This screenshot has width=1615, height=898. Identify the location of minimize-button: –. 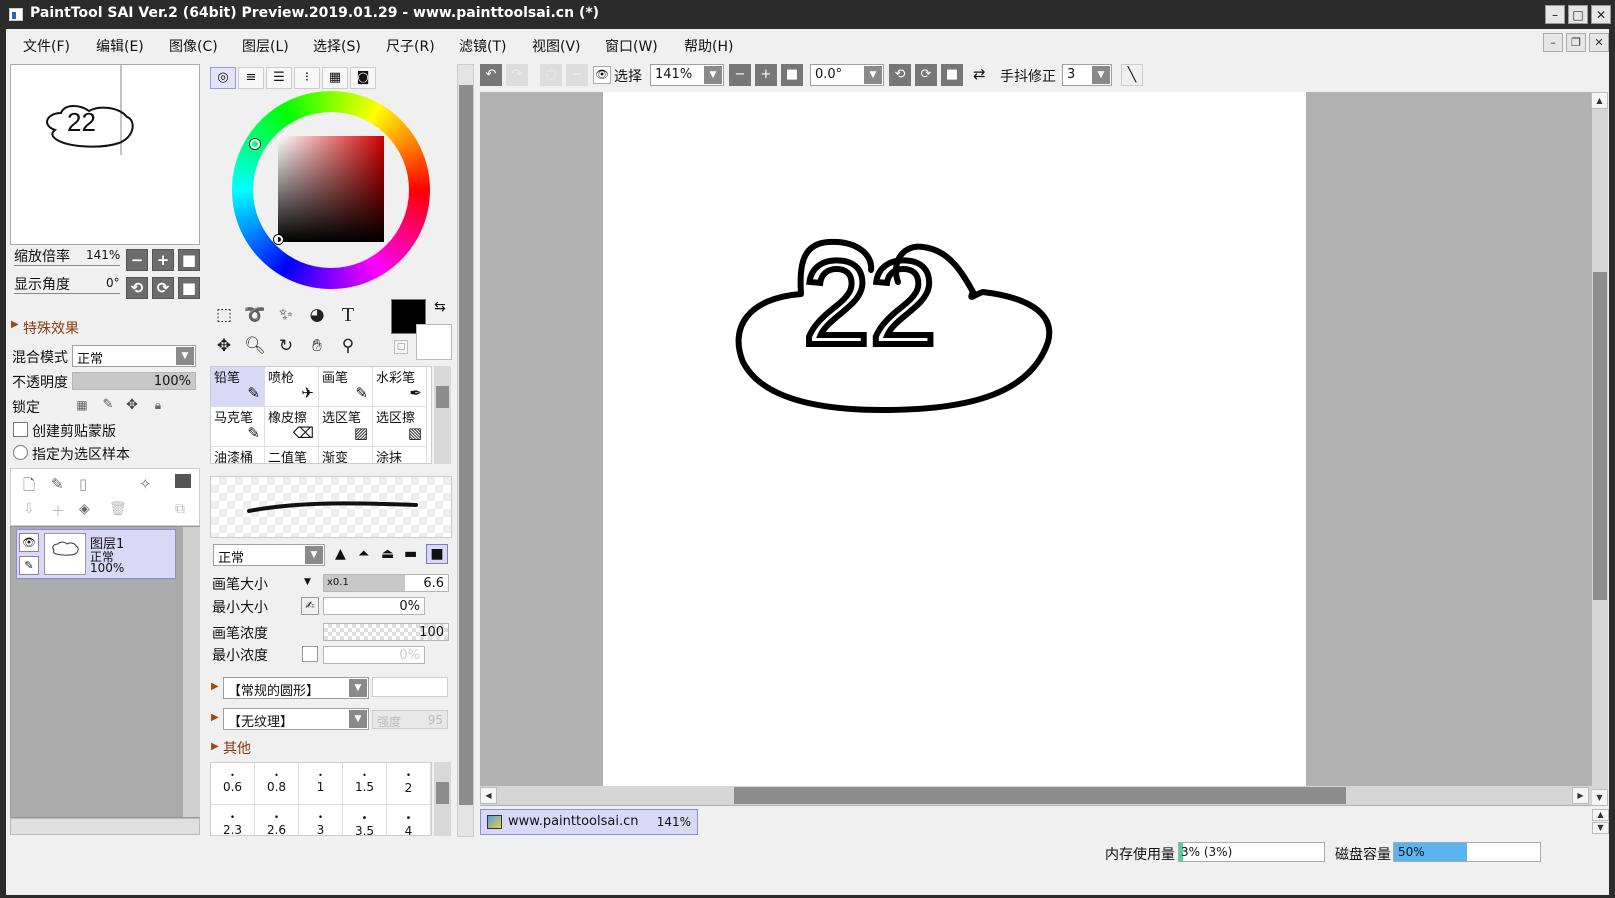
(1555, 14).